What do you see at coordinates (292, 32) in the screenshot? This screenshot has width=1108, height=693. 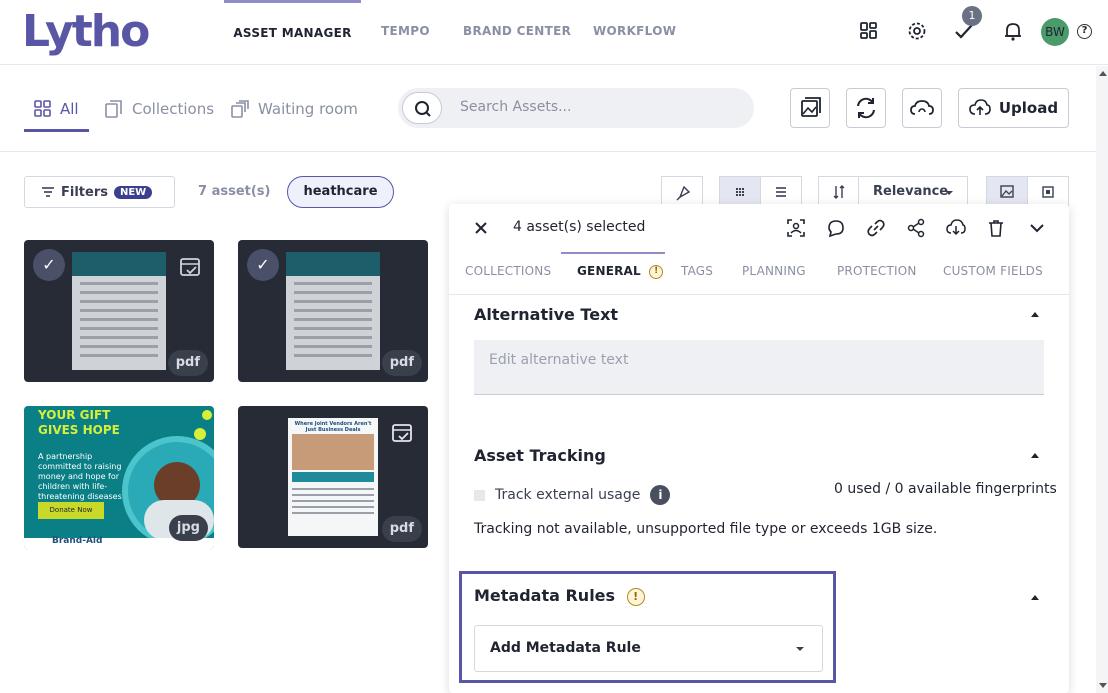 I see `nav-tab-asset-manager: ASSET MANAGER` at bounding box center [292, 32].